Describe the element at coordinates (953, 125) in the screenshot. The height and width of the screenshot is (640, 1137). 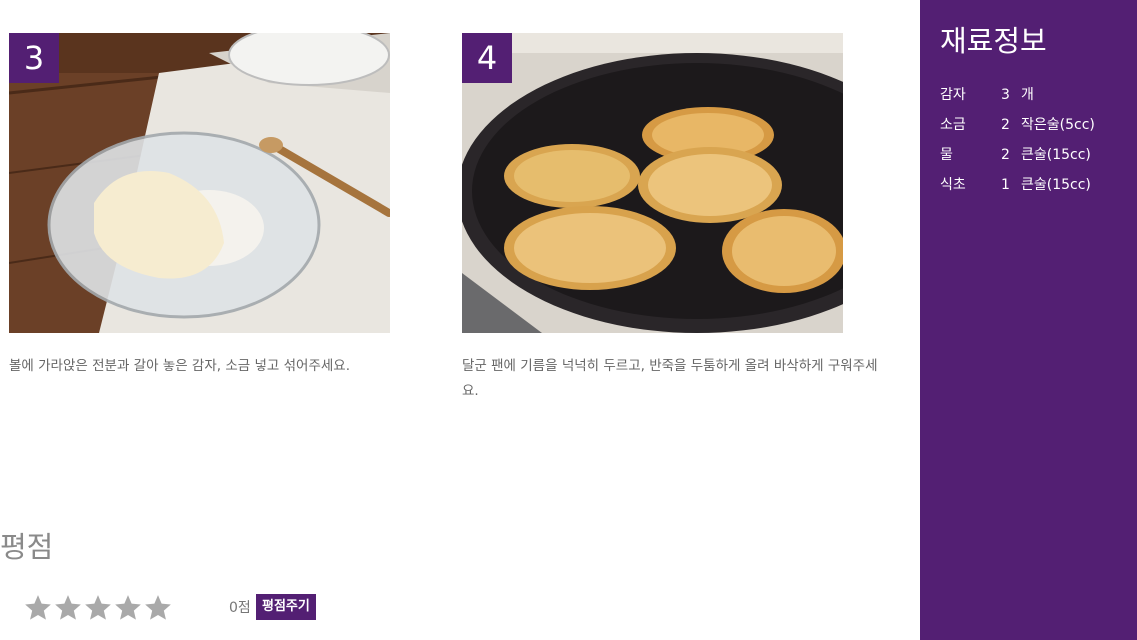
I see `ingredient-name: 소금` at that location.